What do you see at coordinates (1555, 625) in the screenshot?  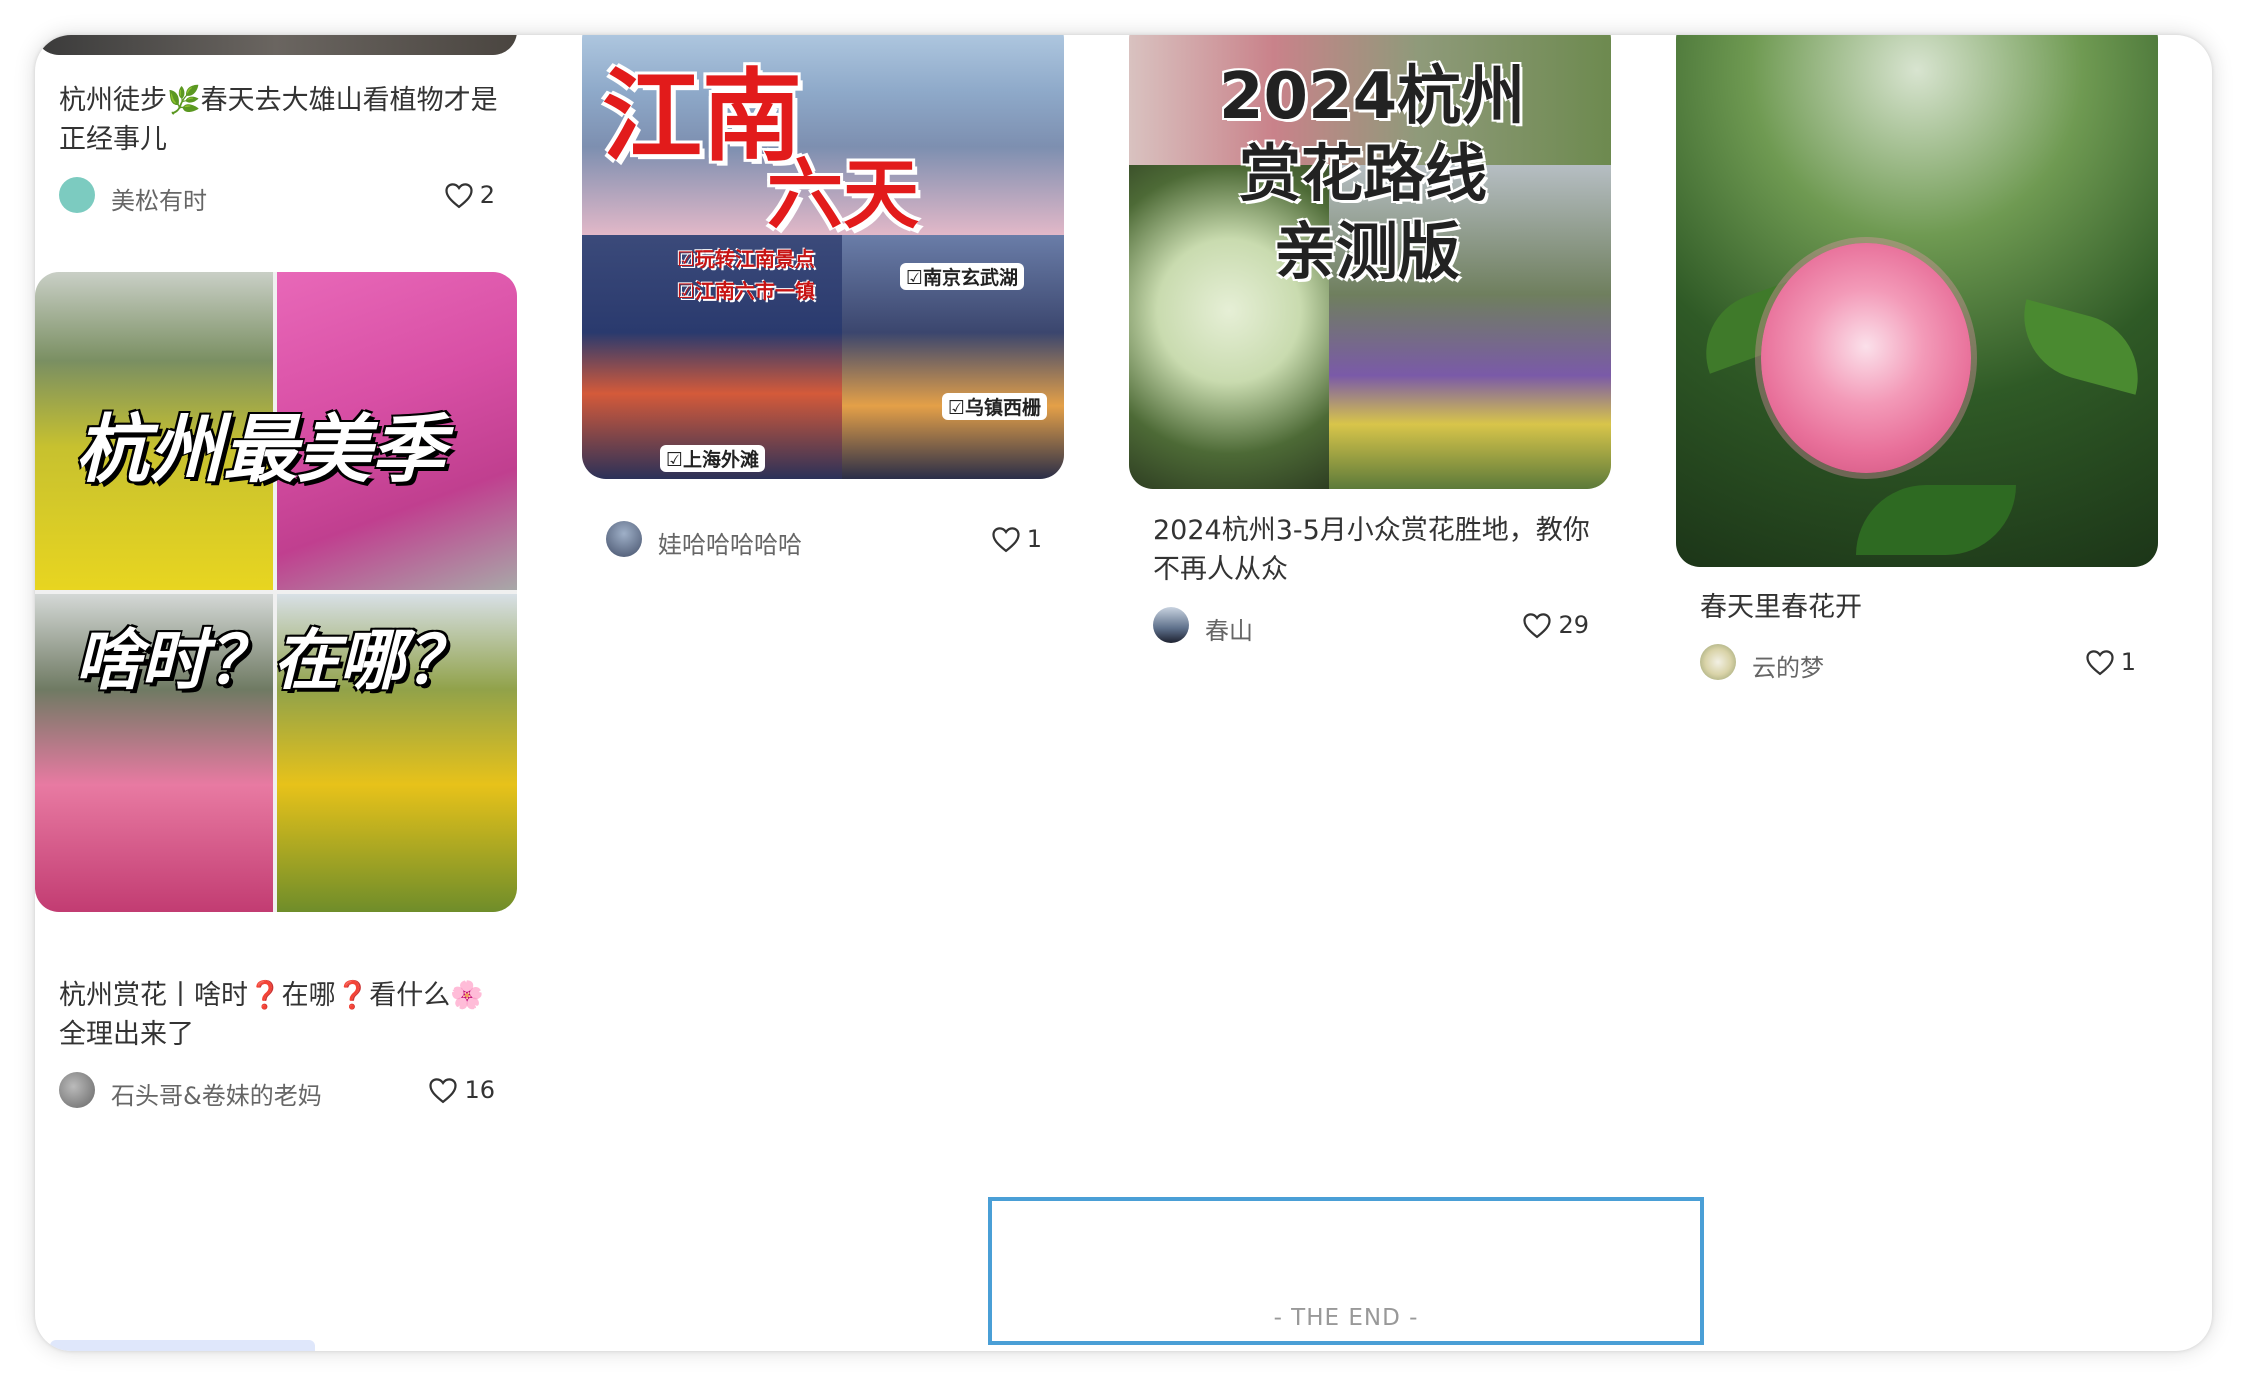 I see `like-button: 29` at bounding box center [1555, 625].